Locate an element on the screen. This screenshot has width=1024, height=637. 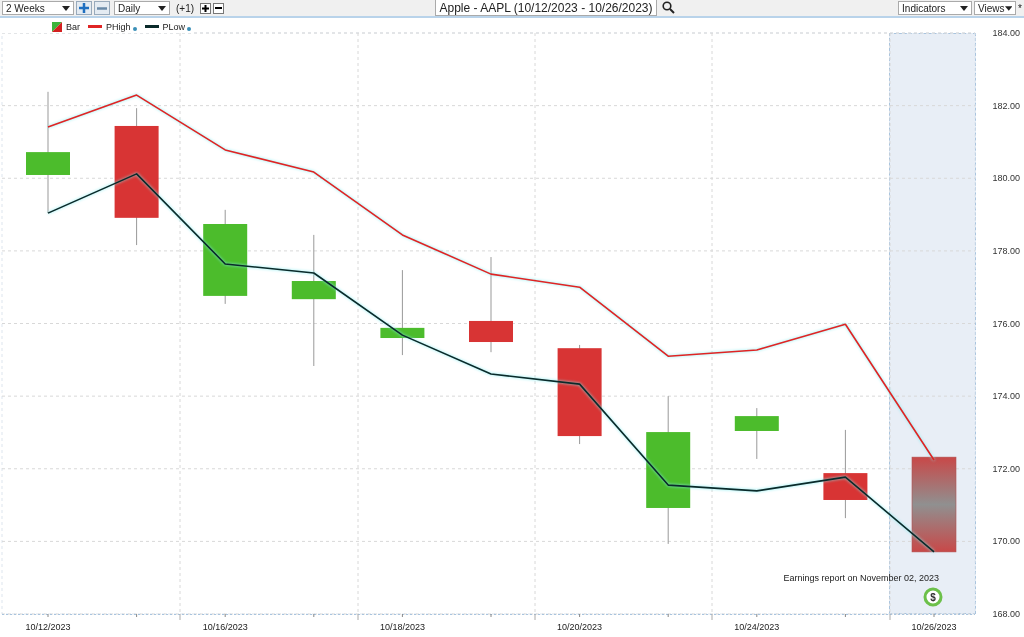
y-axis-label: 178.00 is located at coordinates (1006, 250).